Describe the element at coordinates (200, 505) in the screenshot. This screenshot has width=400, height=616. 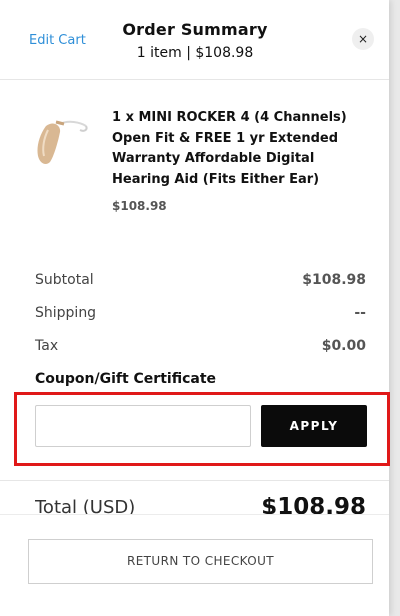
I see `total-row: Total (USD) $108.98` at that location.